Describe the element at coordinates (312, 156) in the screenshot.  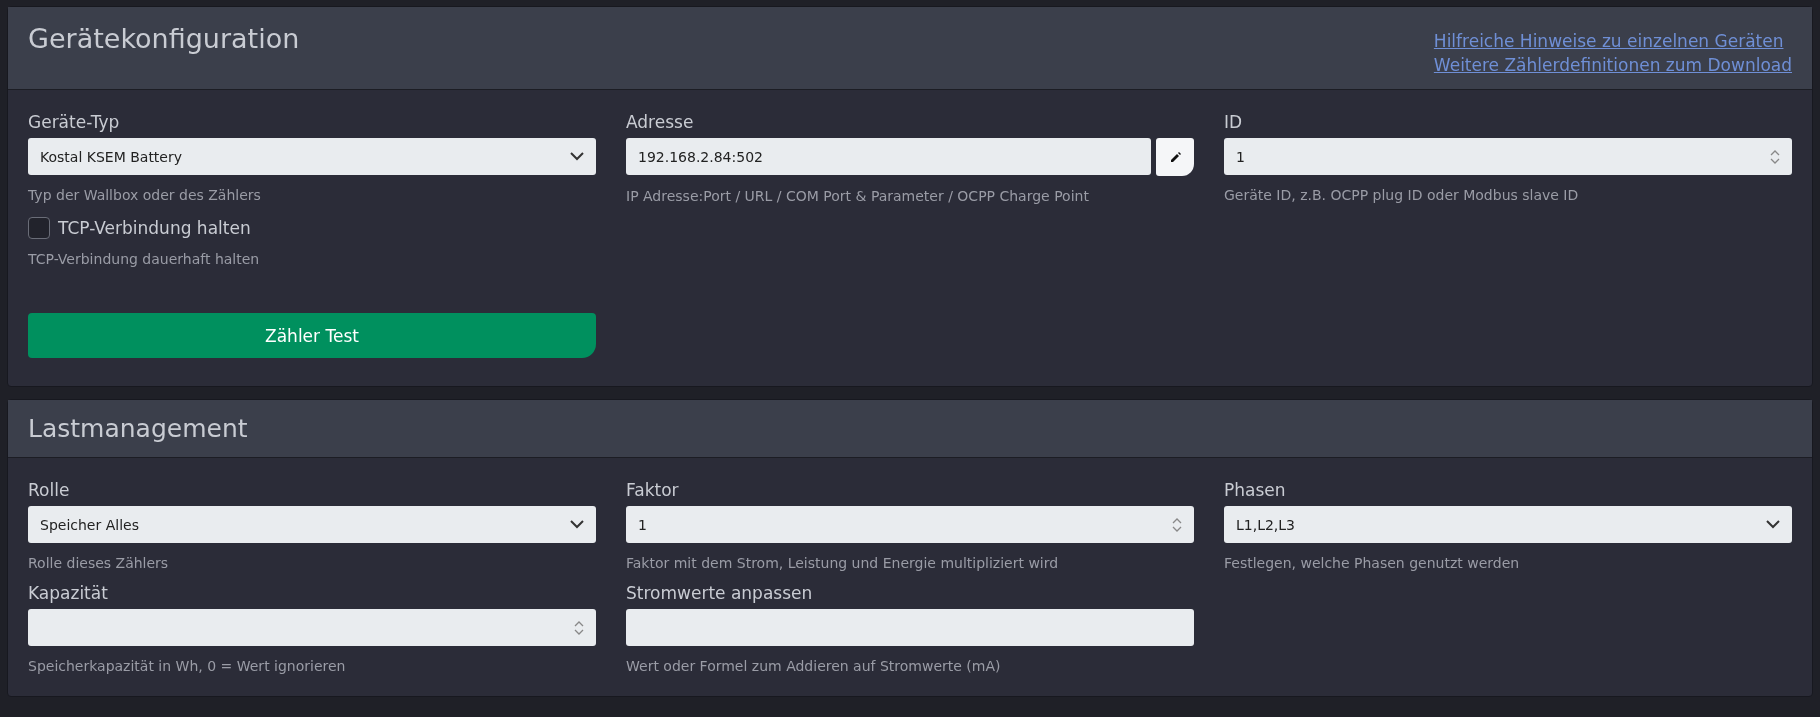
I see `select-field: Kostal KSEM Battery` at that location.